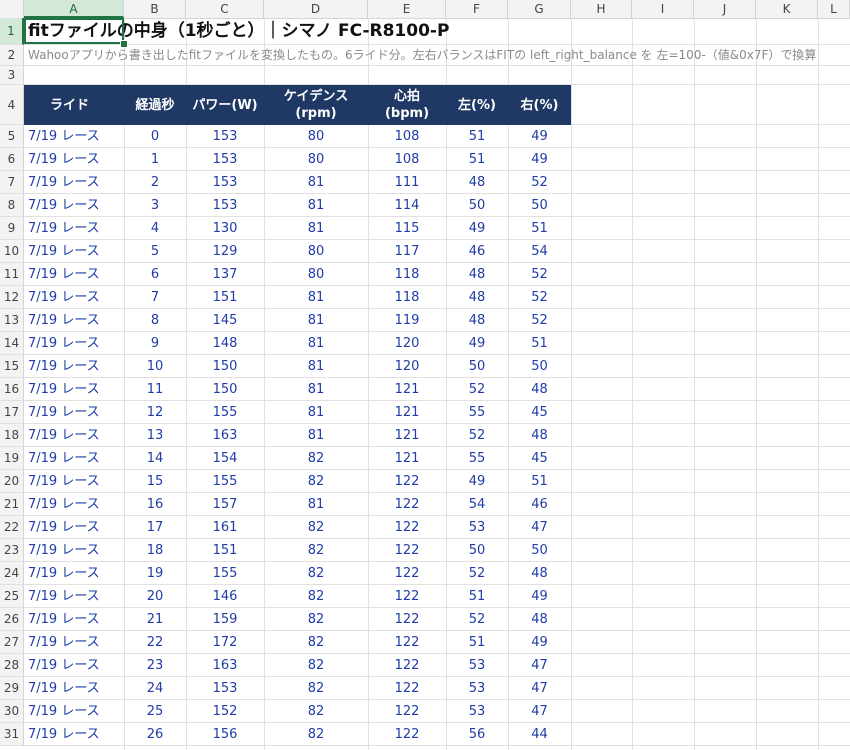 The width and height of the screenshot is (850, 750). Describe the element at coordinates (12, 75) in the screenshot. I see `row-header: 3` at that location.